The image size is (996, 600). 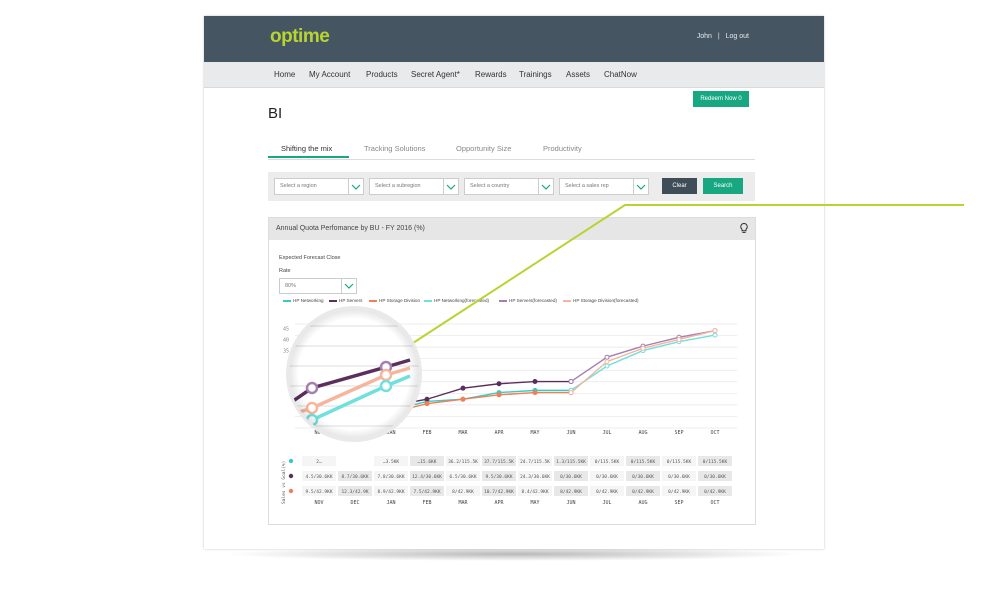 What do you see at coordinates (306, 148) in the screenshot?
I see `tab-shifting-the-mix: Shifting the mix` at bounding box center [306, 148].